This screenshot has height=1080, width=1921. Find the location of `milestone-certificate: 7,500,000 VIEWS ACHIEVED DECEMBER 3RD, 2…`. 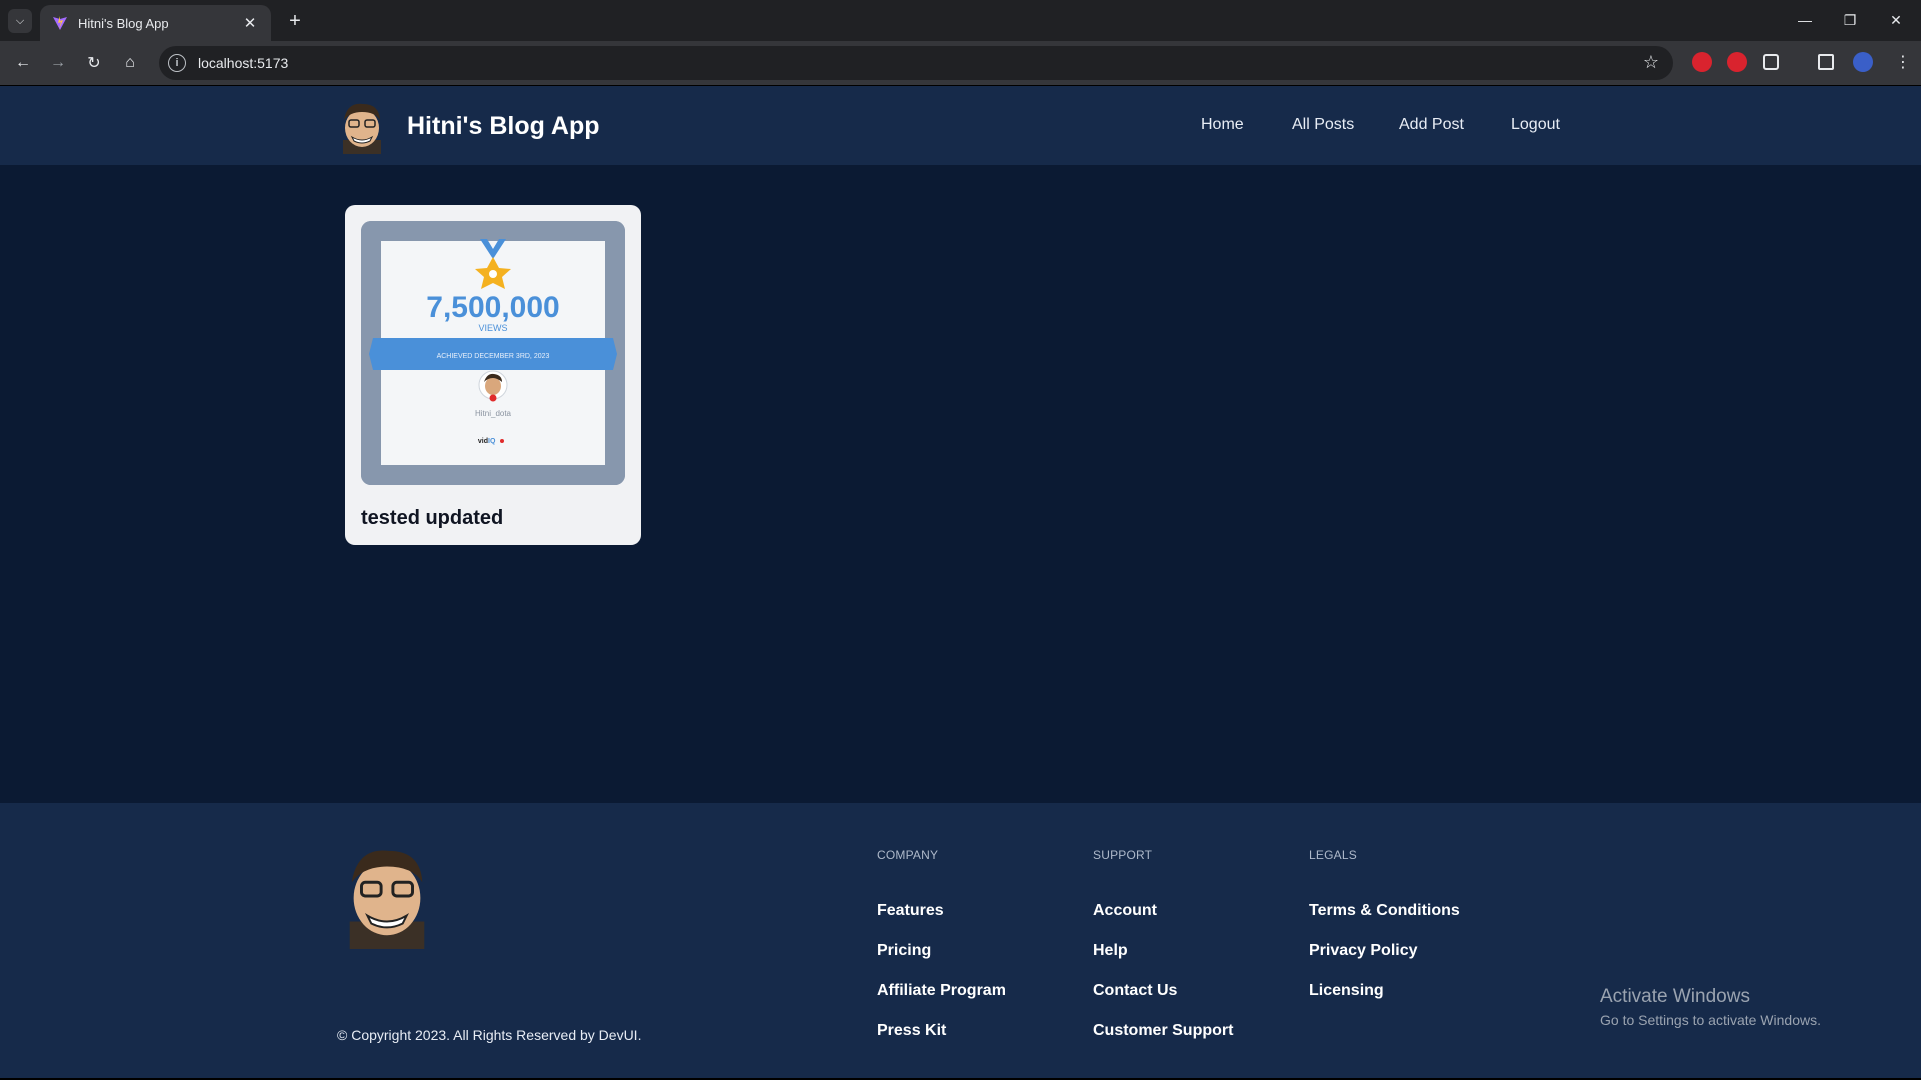

milestone-certificate: 7,500,000 VIEWS ACHIEVED DECEMBER 3RD, 2… is located at coordinates (493, 353).